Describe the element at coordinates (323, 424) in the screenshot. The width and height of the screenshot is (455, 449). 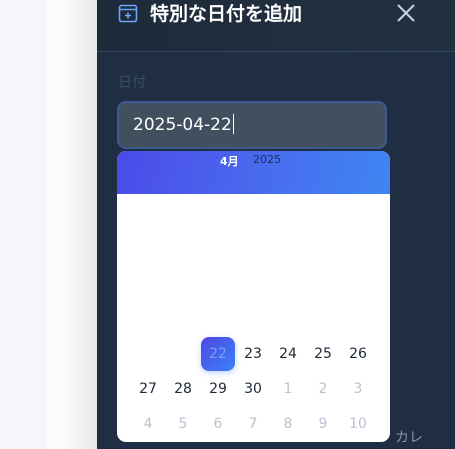
I see `calendar-day-next-month: 9` at that location.